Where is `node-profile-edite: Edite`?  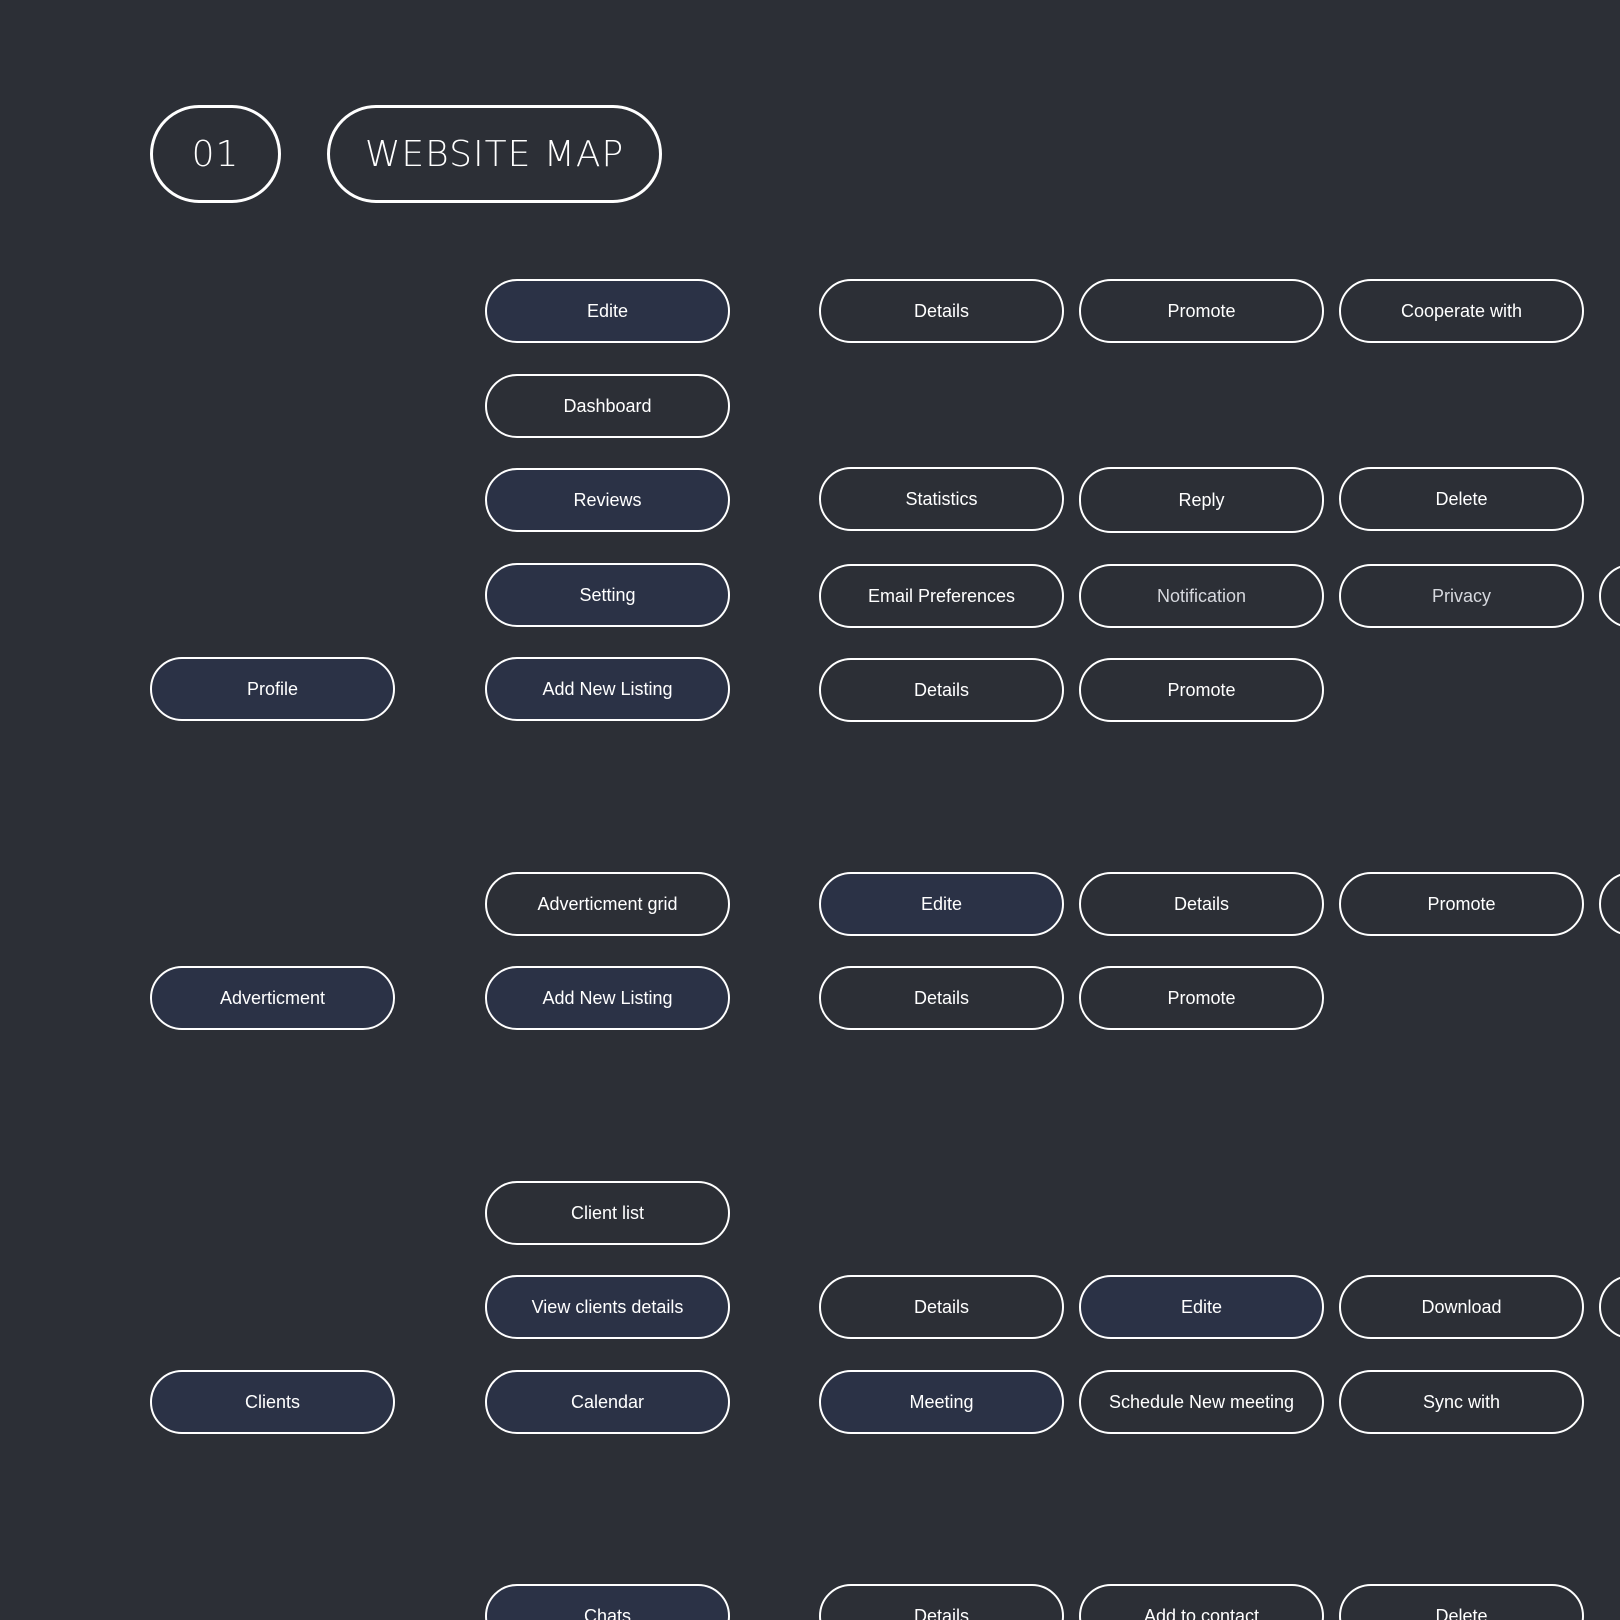
node-profile-edite: Edite is located at coordinates (607, 311).